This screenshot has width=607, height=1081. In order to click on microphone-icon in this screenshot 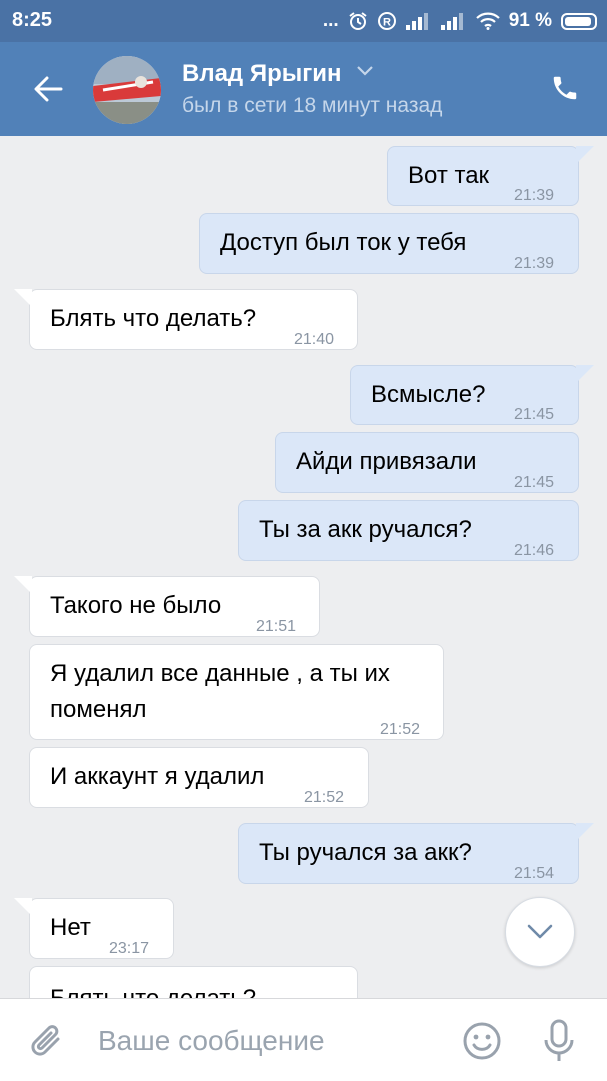, I will do `click(559, 1040)`.